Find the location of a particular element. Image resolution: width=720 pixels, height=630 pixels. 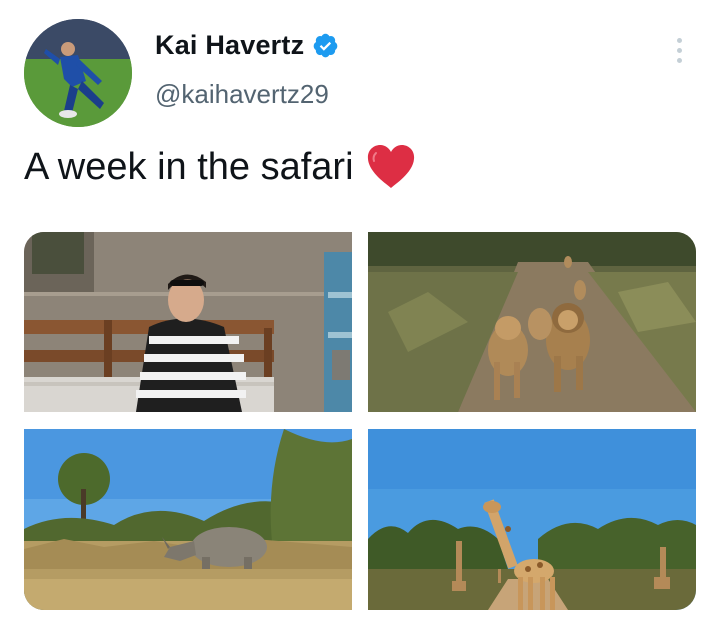

user-handle: @kaihavertz29 is located at coordinates (242, 94).